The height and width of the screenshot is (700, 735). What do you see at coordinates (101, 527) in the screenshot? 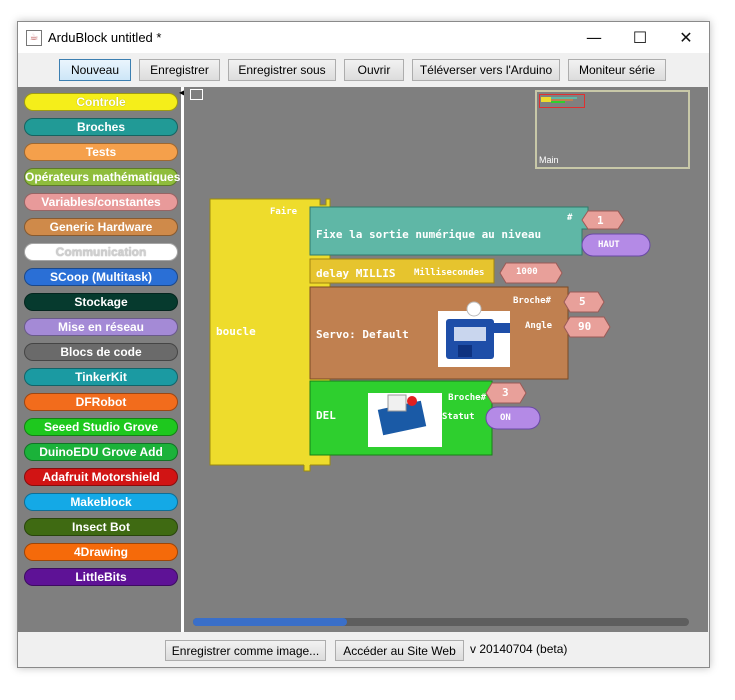
I see `palette-item-insect-bot: Insect Bot` at bounding box center [101, 527].